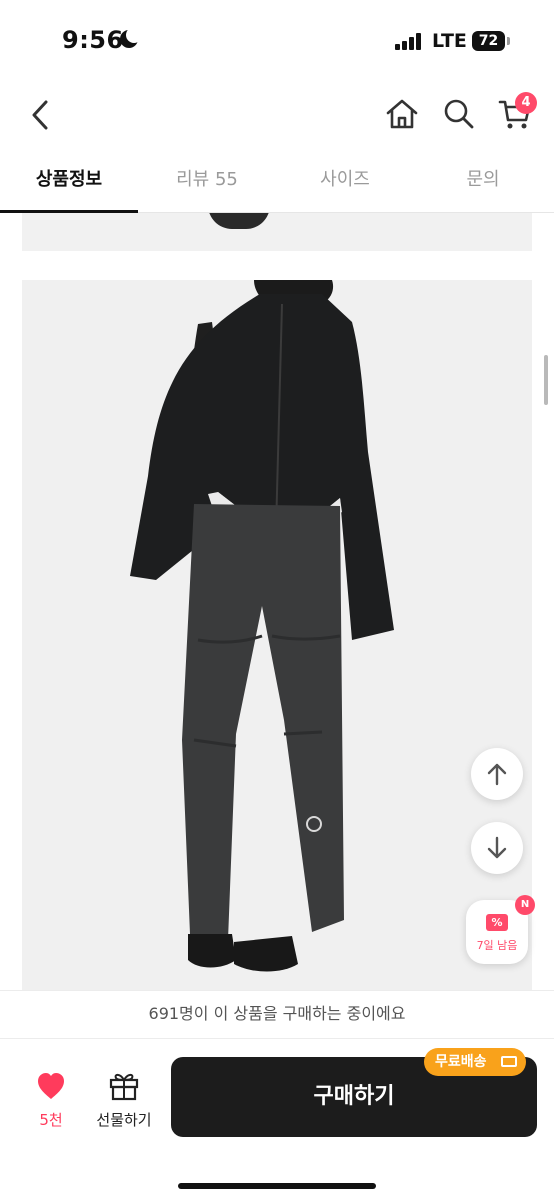 The width and height of the screenshot is (554, 1200). I want to click on arrow-up-icon, so click(497, 774).